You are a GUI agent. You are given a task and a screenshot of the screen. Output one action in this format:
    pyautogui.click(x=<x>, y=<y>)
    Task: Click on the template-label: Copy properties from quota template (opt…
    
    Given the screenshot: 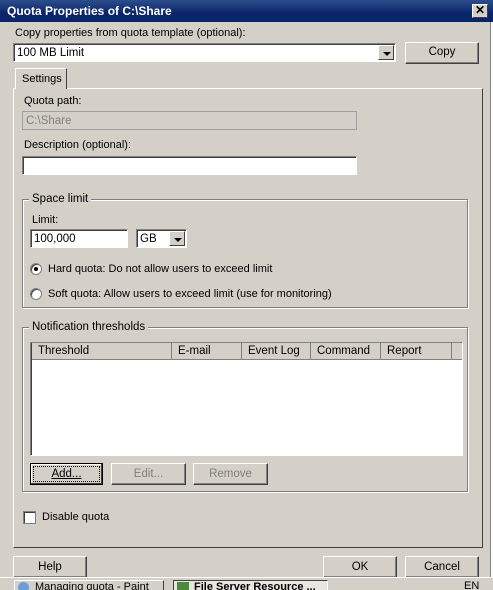 What is the action you would take?
    pyautogui.click(x=130, y=33)
    